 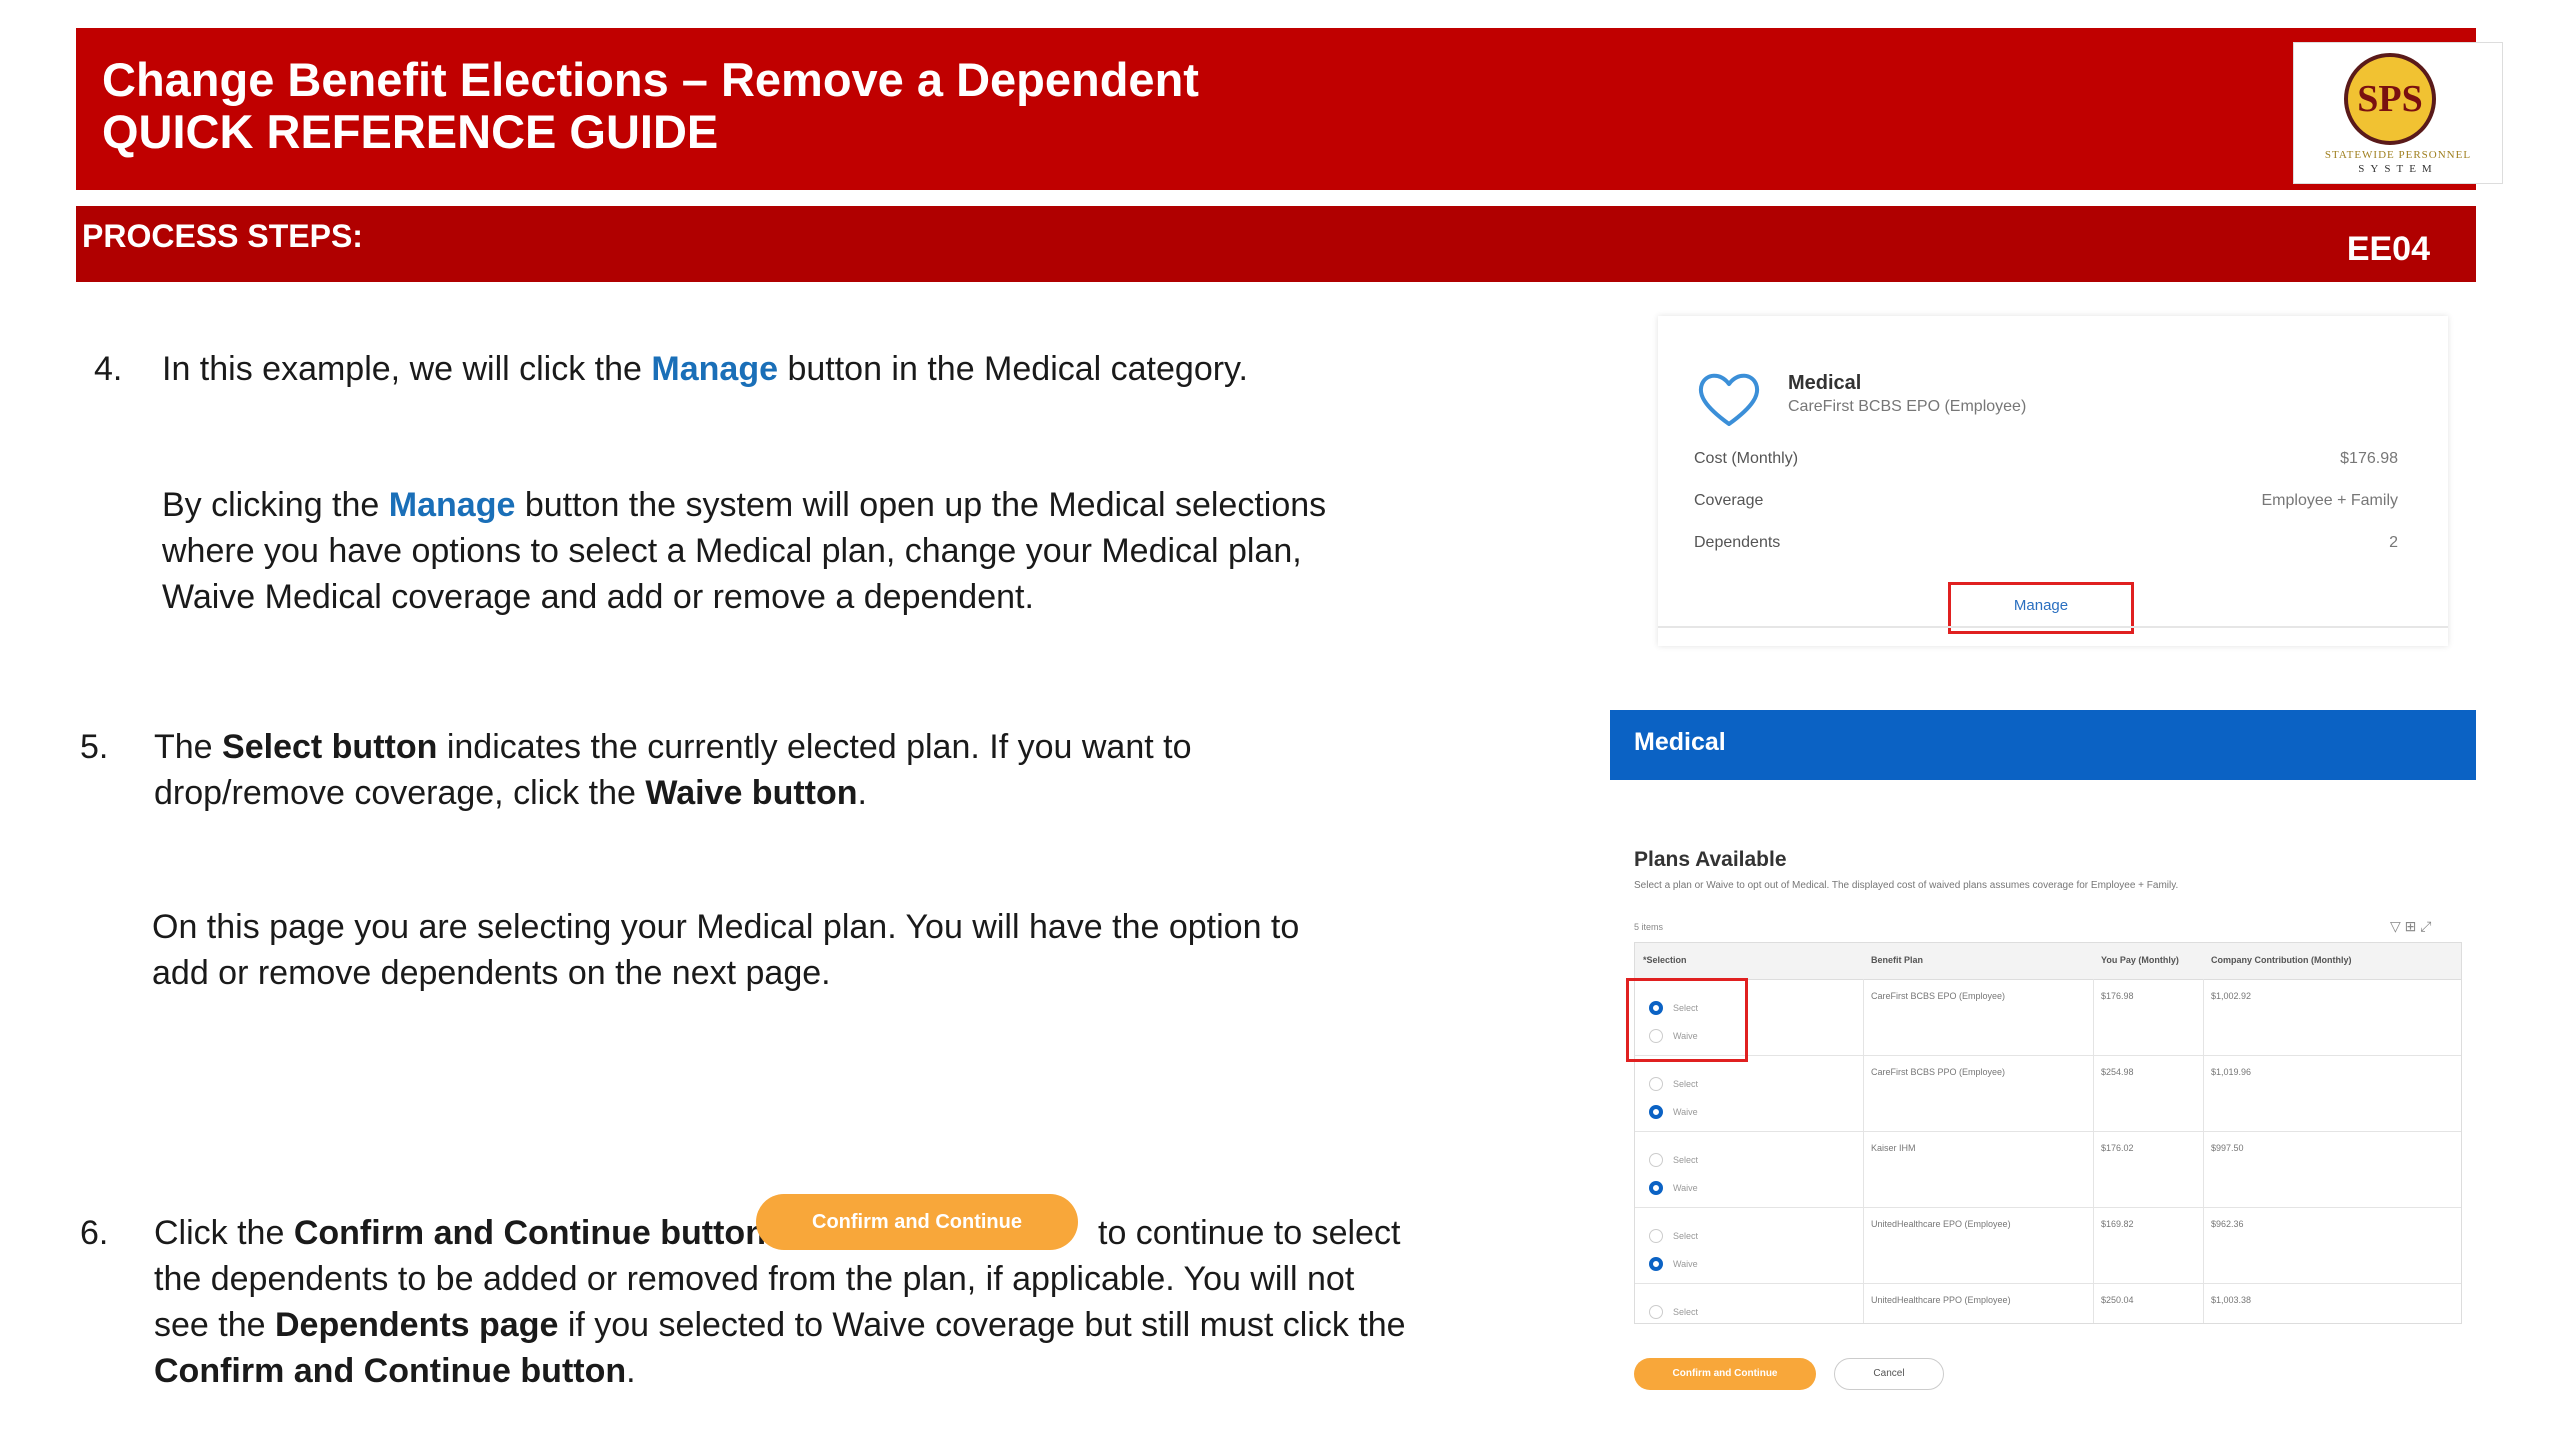 I want to click on step-4-pre: In this example, we will click the, so click(x=402, y=369).